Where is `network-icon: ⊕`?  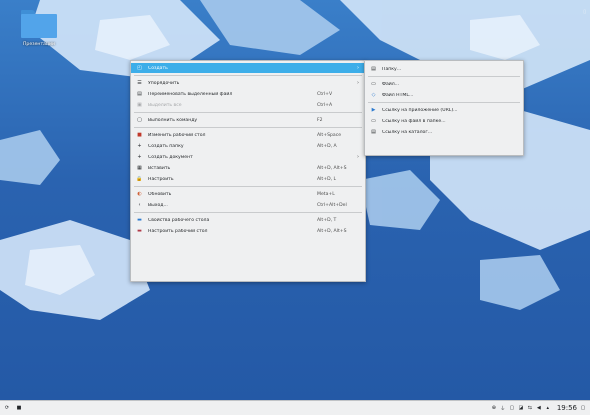 network-icon: ⊕ is located at coordinates (494, 408).